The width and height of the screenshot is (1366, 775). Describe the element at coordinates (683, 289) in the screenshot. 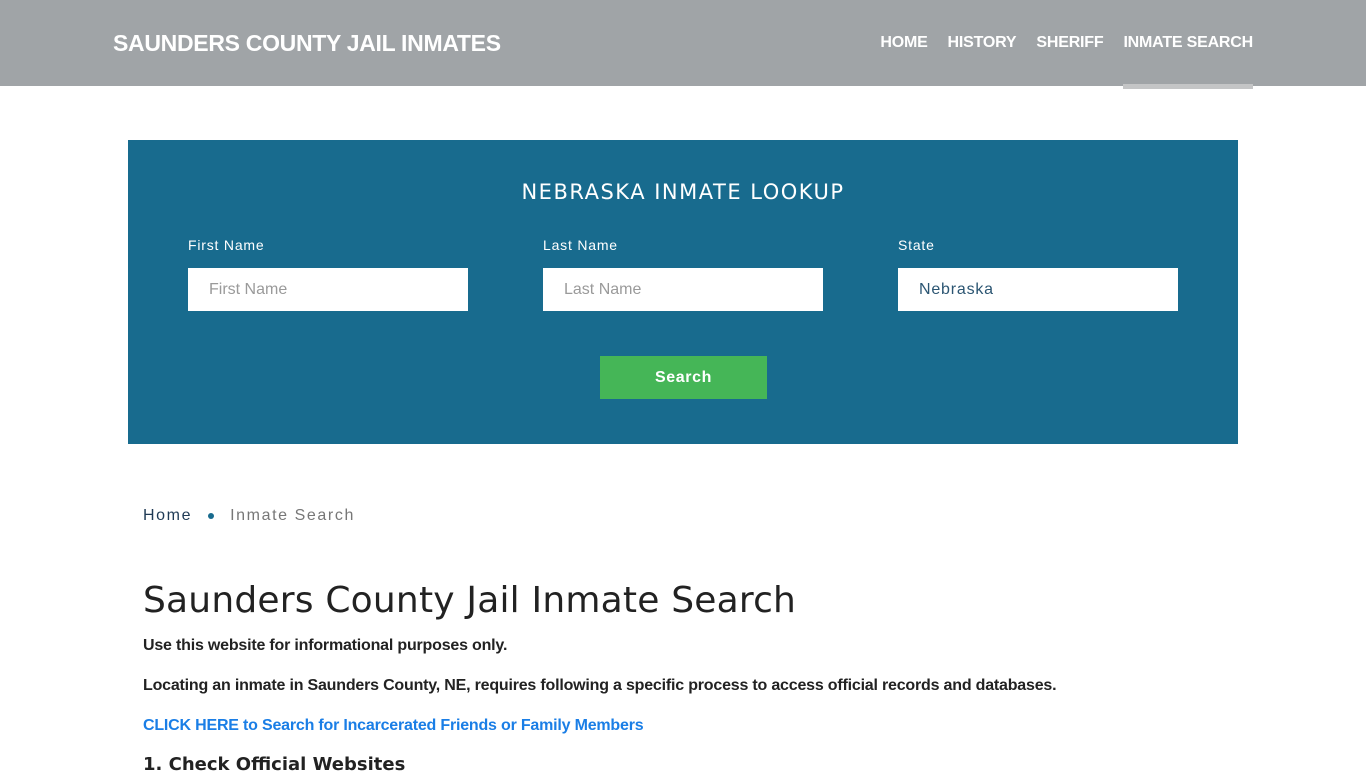

I see `last-name-input` at that location.